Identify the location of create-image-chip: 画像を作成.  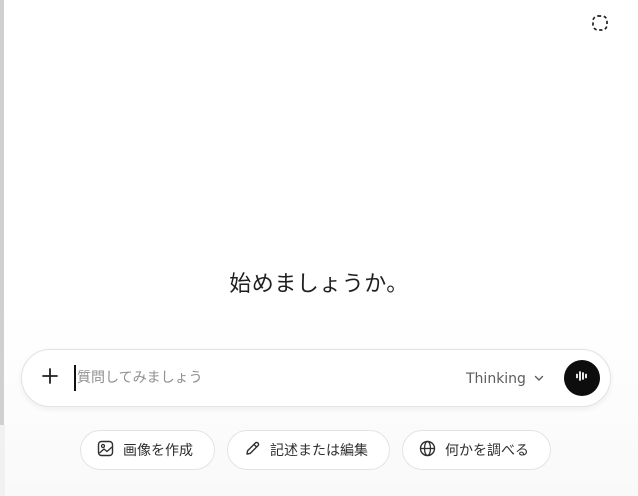
(147, 450).